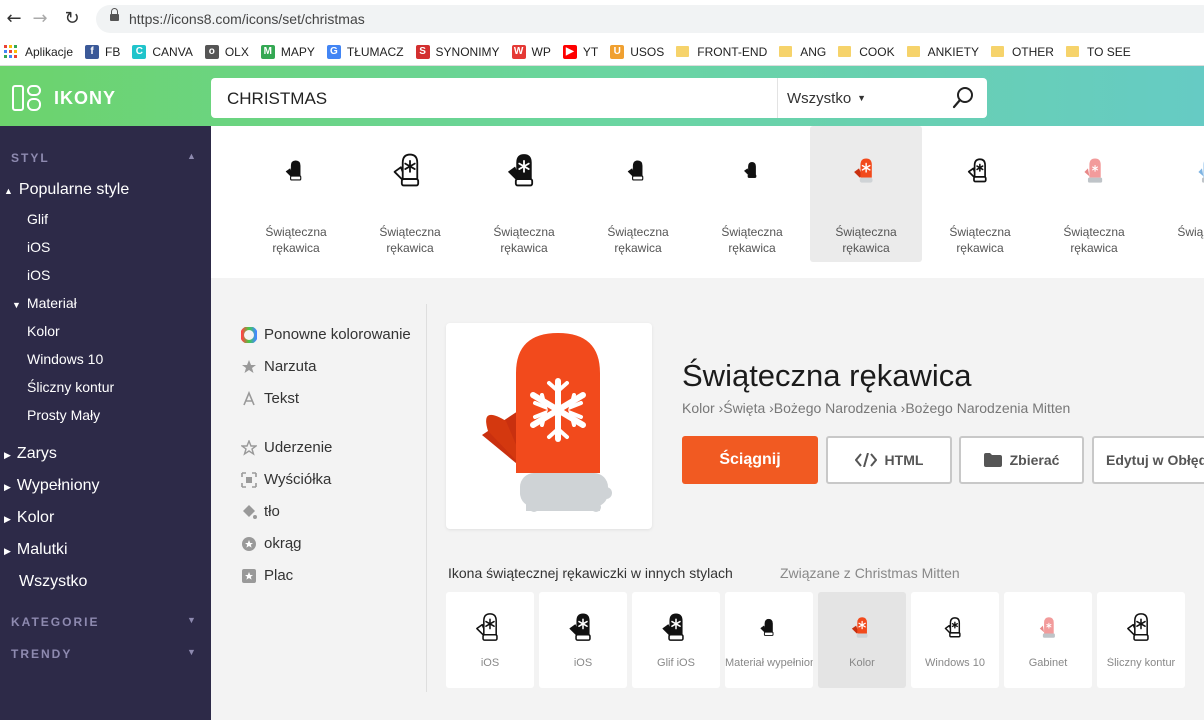  What do you see at coordinates (102, 51) in the screenshot?
I see `bookmark-facebook-1: f FB` at bounding box center [102, 51].